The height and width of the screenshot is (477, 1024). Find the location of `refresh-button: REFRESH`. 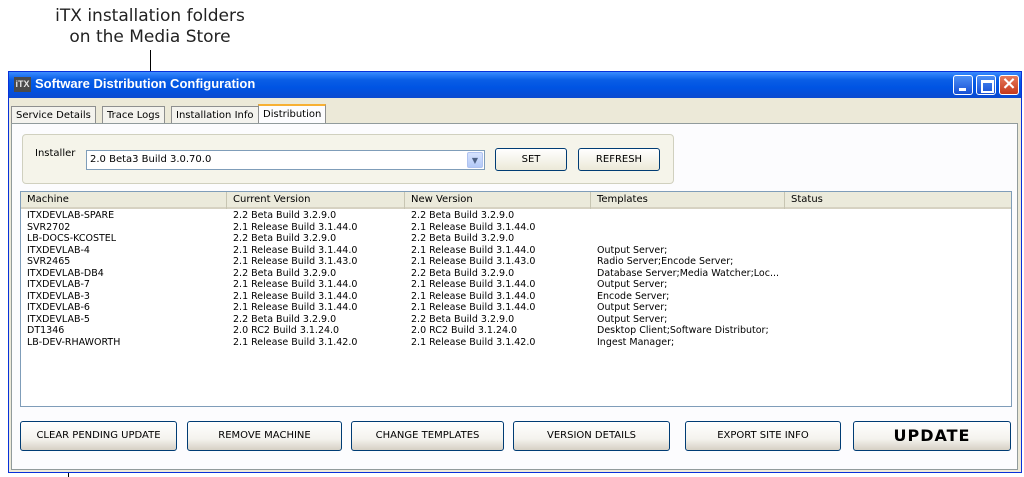

refresh-button: REFRESH is located at coordinates (619, 159).